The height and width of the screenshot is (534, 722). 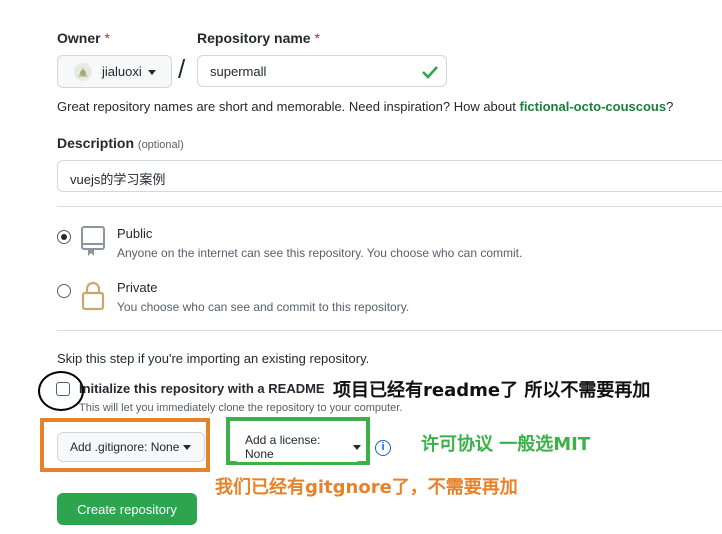 I want to click on owner-label: Owner *, so click(x=83, y=38).